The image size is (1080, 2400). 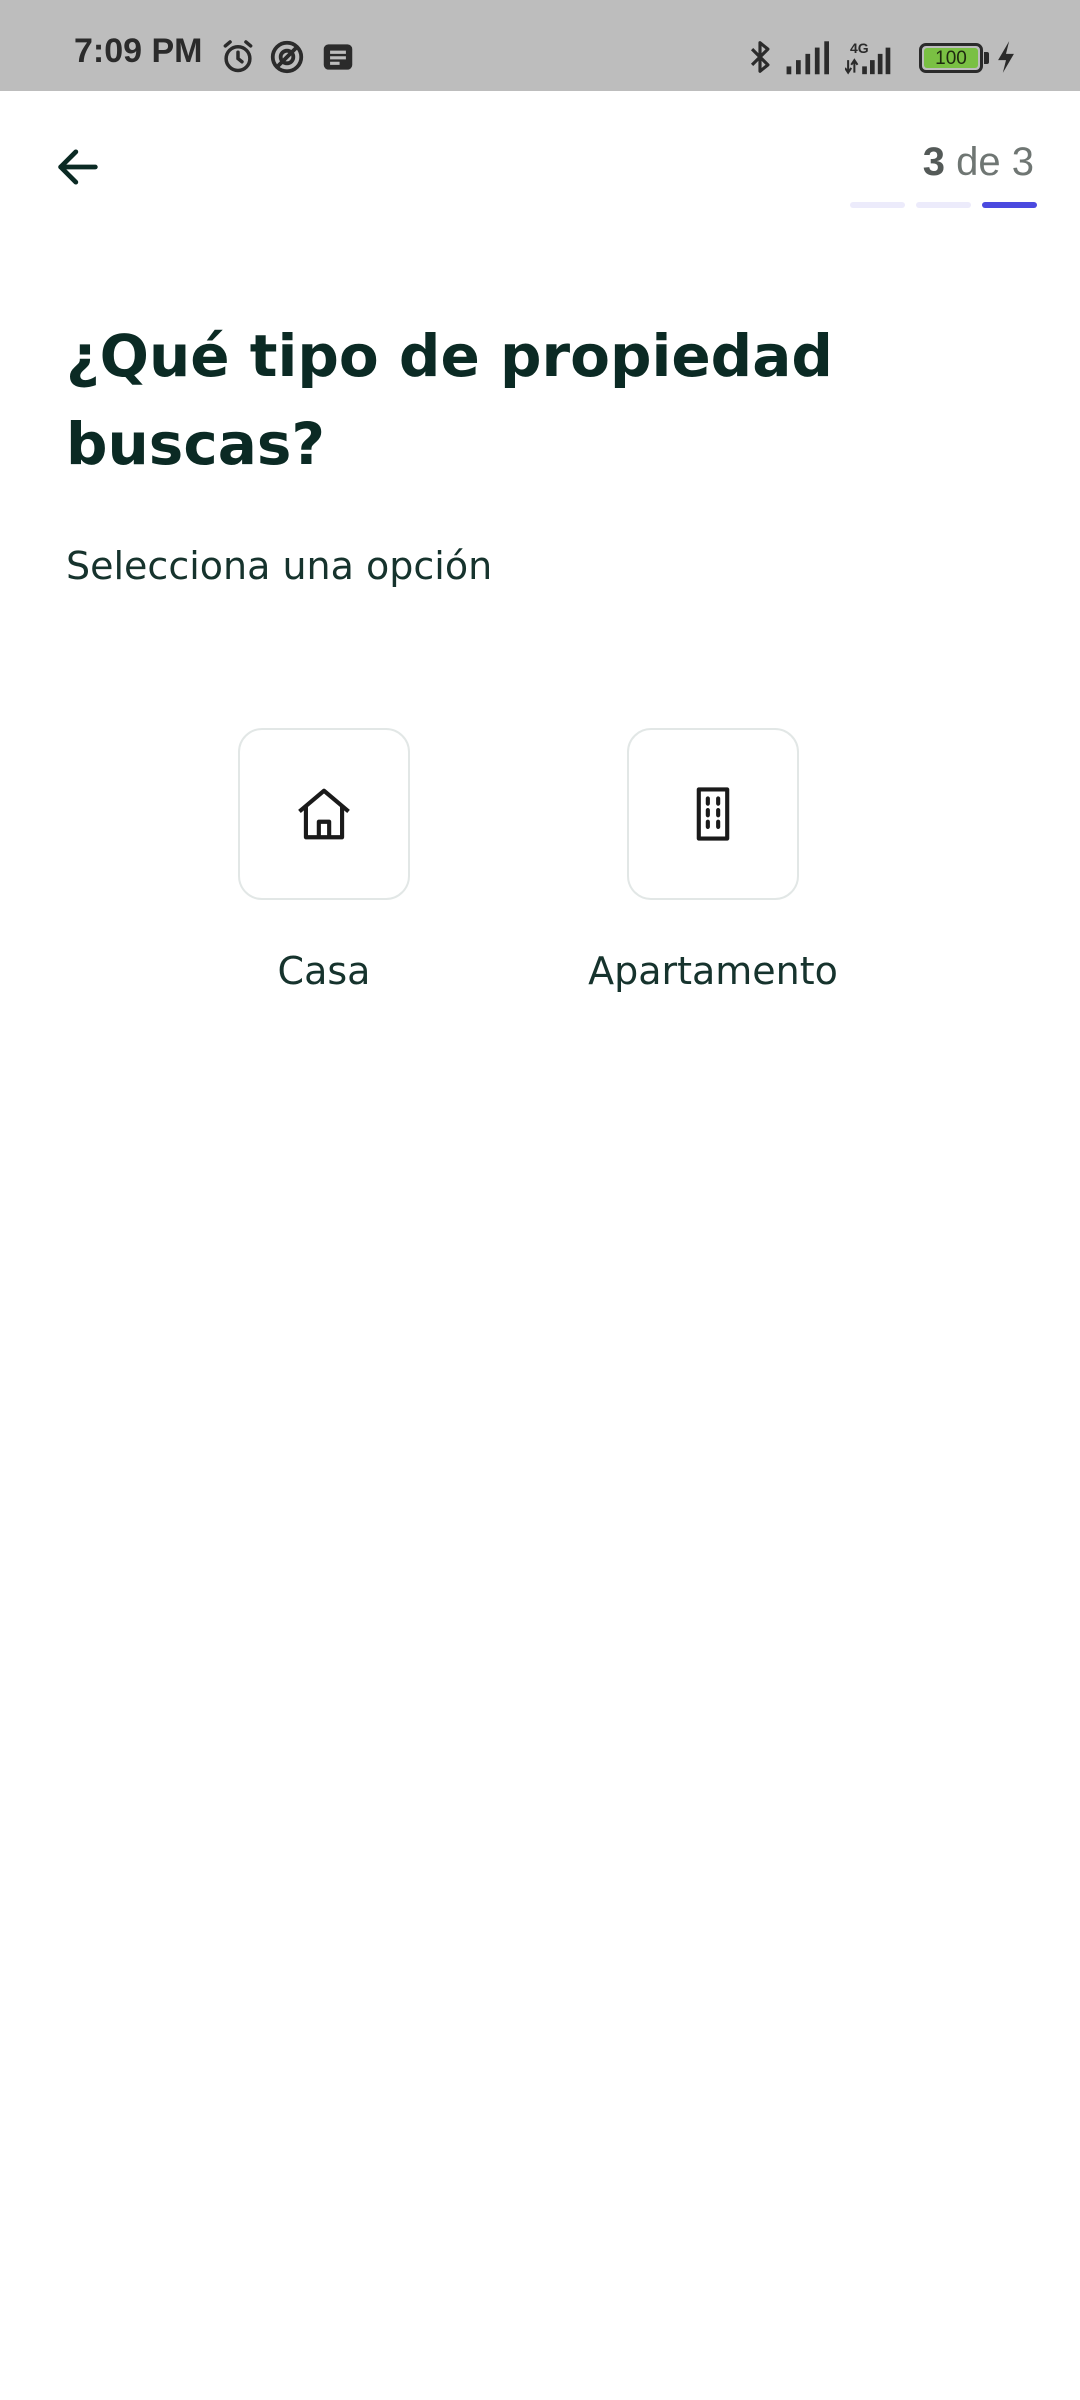 What do you see at coordinates (540, 45) in the screenshot?
I see `status-bar: 7:09 PM 4G 100` at bounding box center [540, 45].